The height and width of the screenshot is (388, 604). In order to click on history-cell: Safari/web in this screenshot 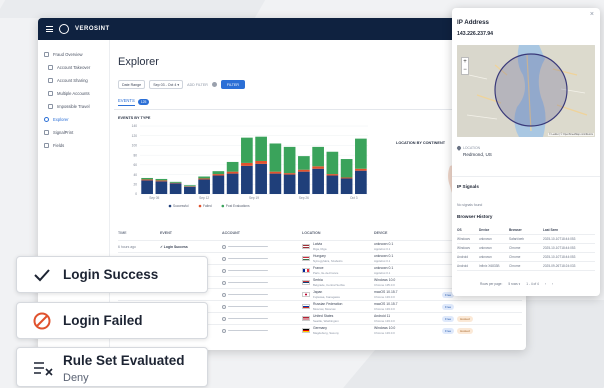, I will do `click(517, 239)`.